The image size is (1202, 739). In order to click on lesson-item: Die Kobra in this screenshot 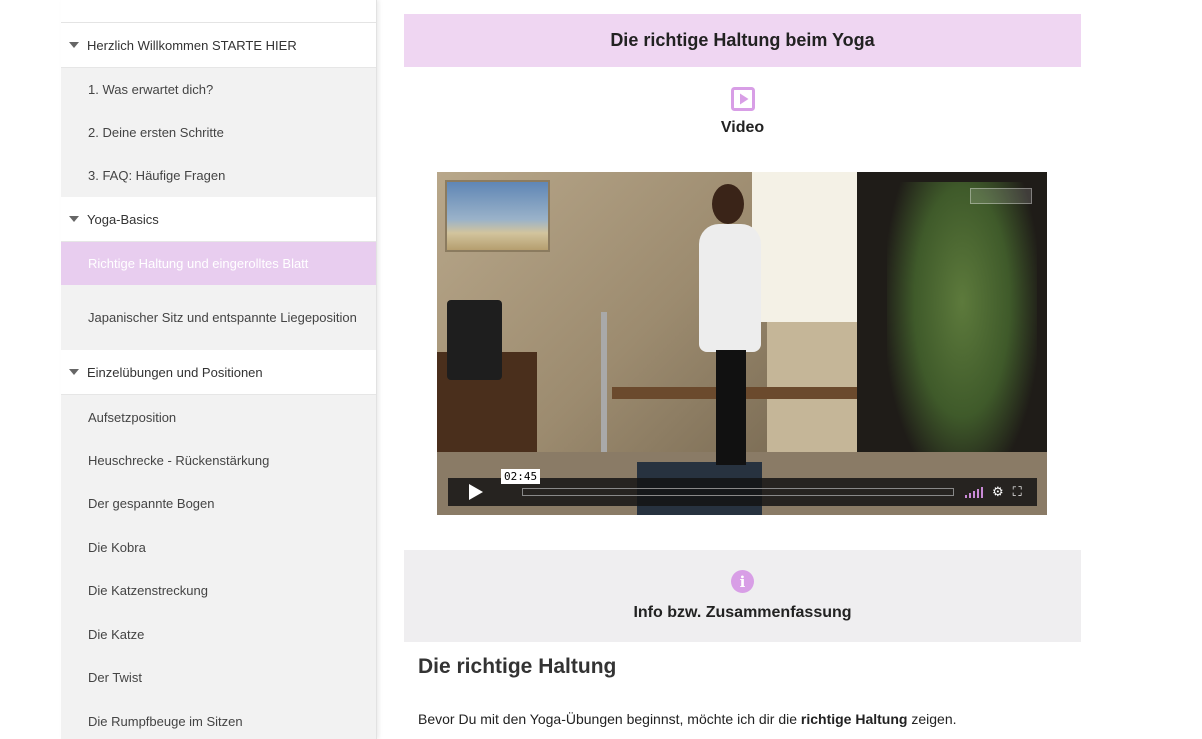, I will do `click(218, 547)`.